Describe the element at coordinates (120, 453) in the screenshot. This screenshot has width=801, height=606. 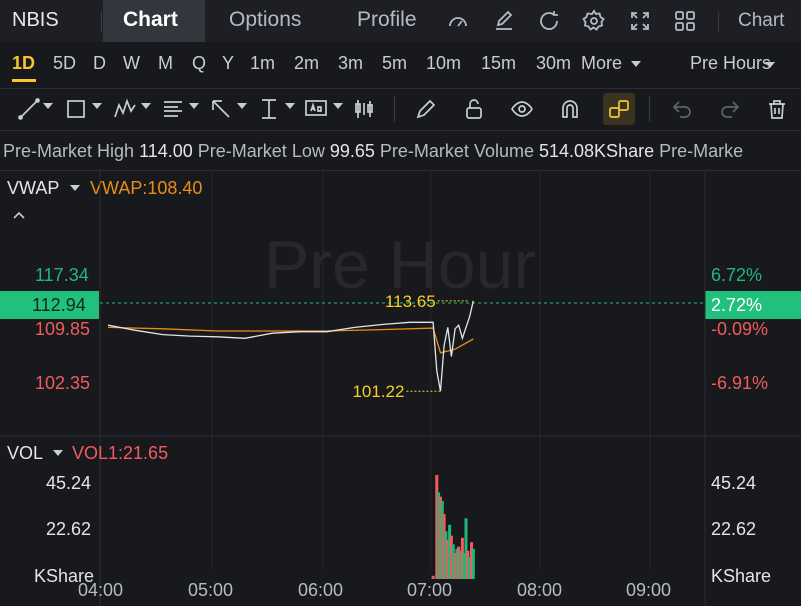
I see `vol-value: VOL1:21.65` at that location.